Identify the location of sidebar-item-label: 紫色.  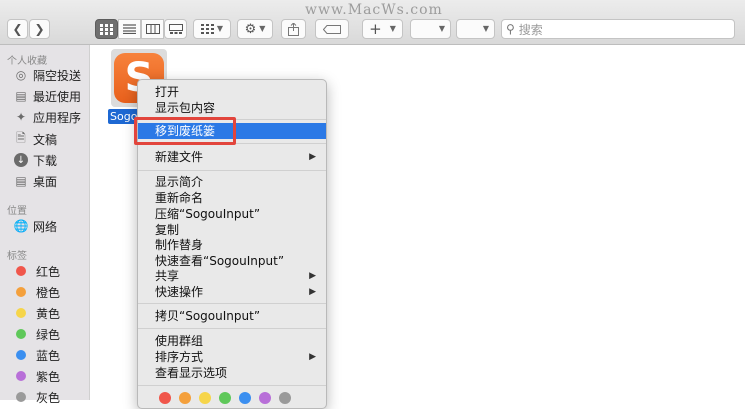
(48, 376).